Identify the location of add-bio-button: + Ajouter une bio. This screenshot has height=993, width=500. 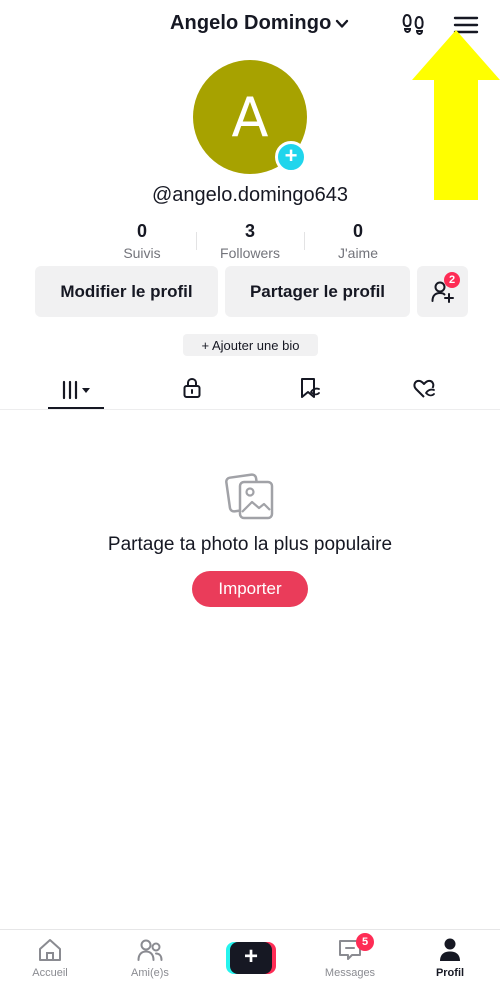
(250, 345).